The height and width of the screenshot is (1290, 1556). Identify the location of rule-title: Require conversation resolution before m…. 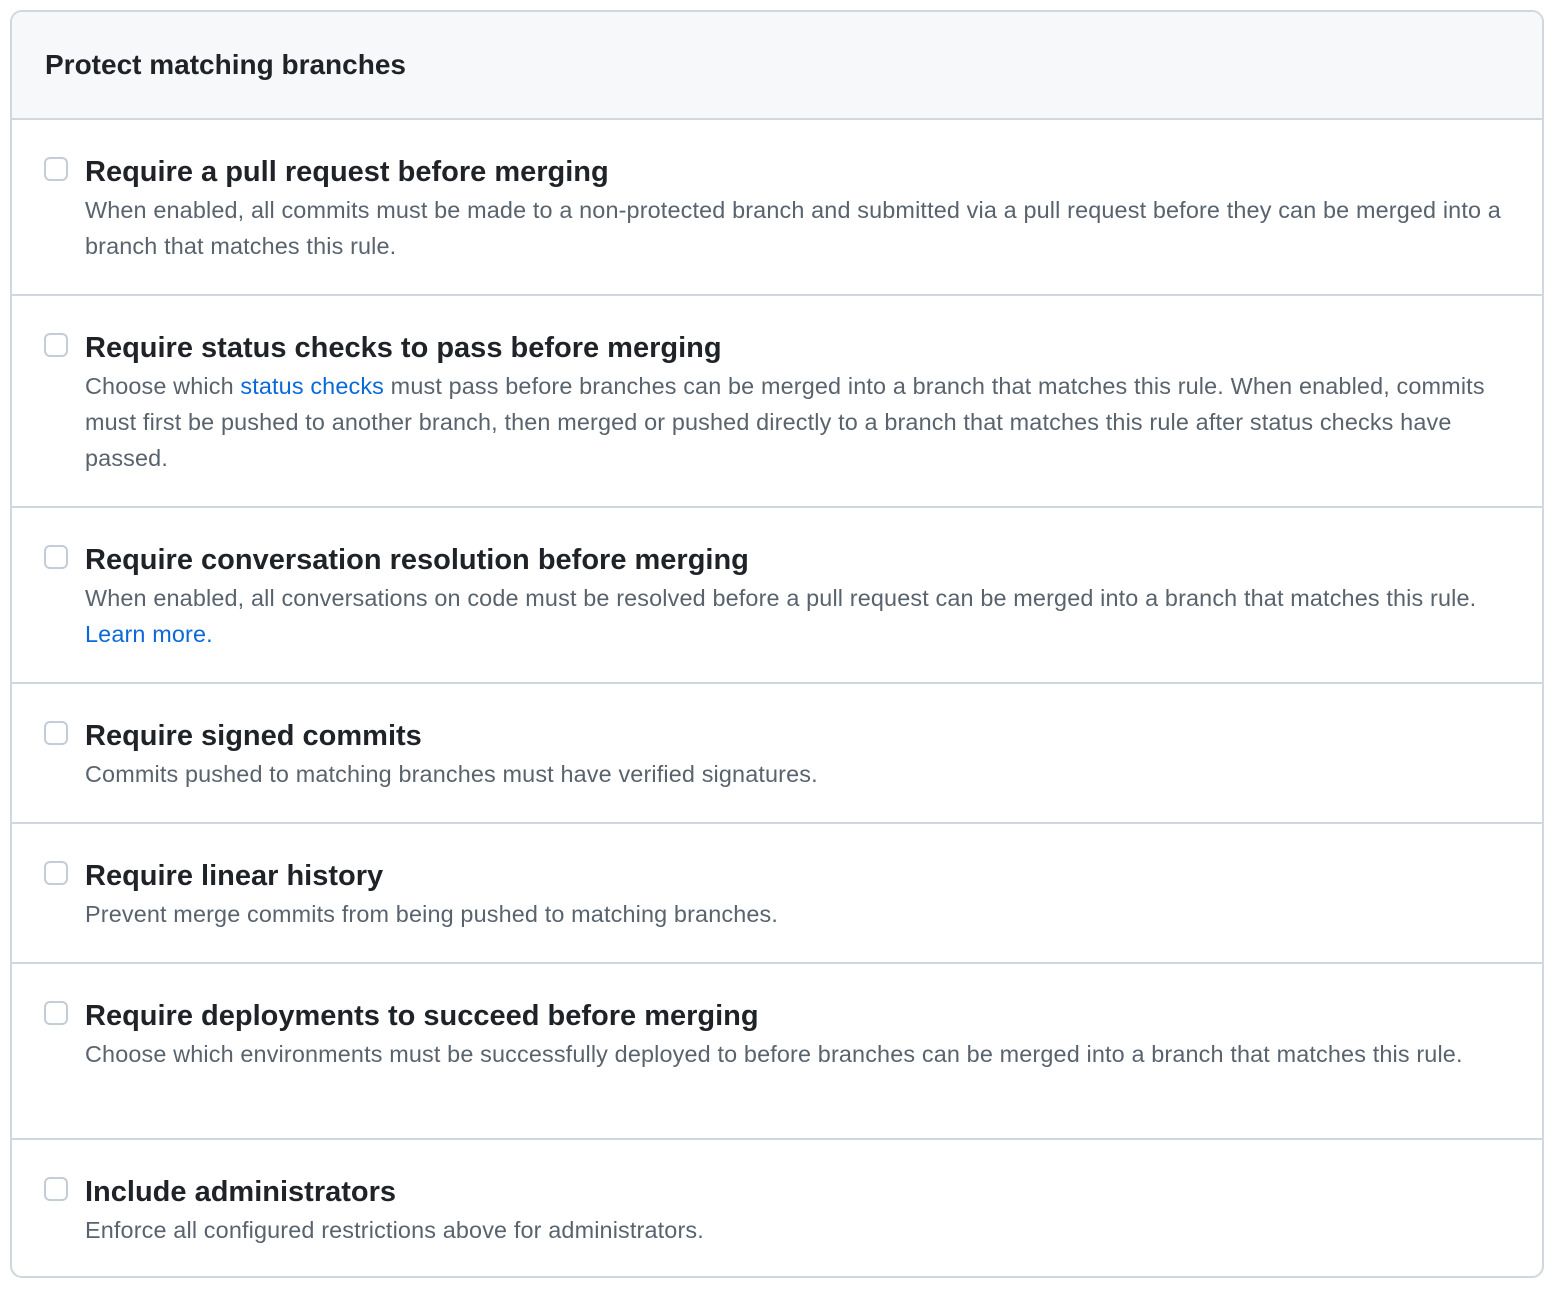
(417, 560).